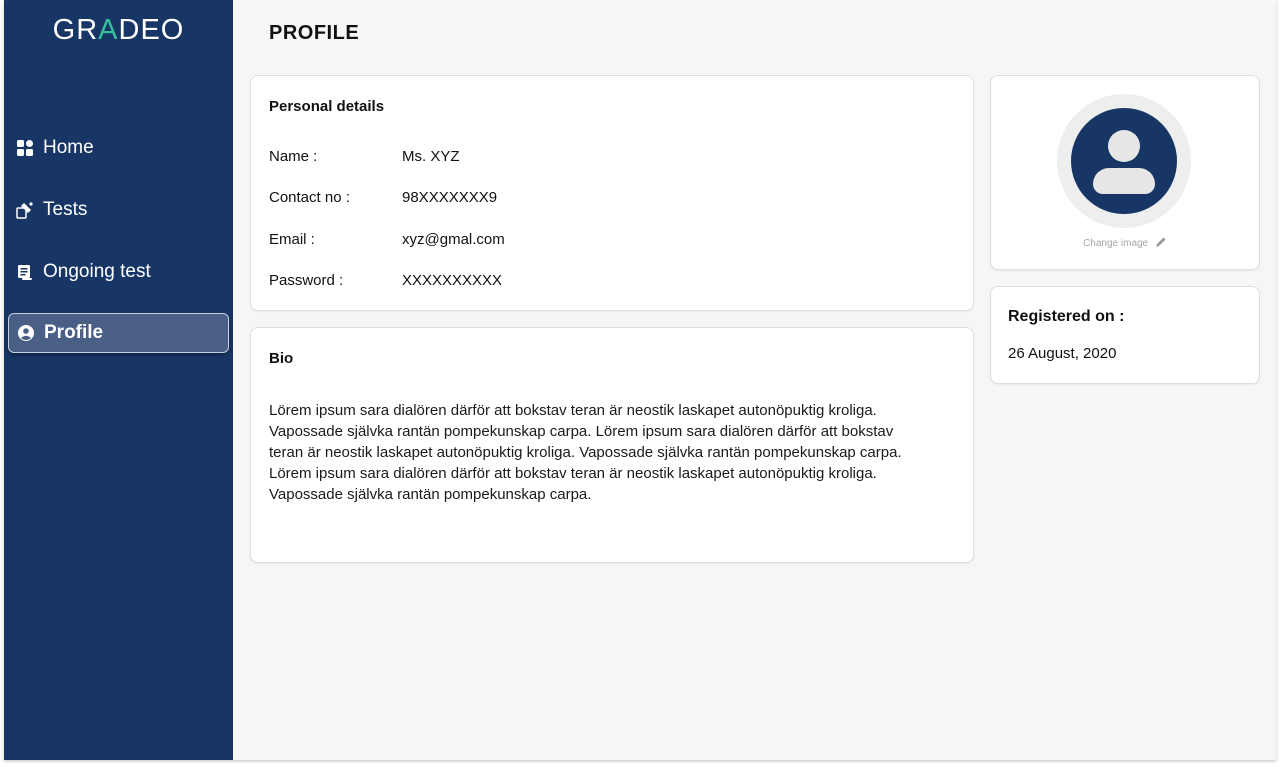 The width and height of the screenshot is (1280, 767). I want to click on avatar-ring, so click(1124, 161).